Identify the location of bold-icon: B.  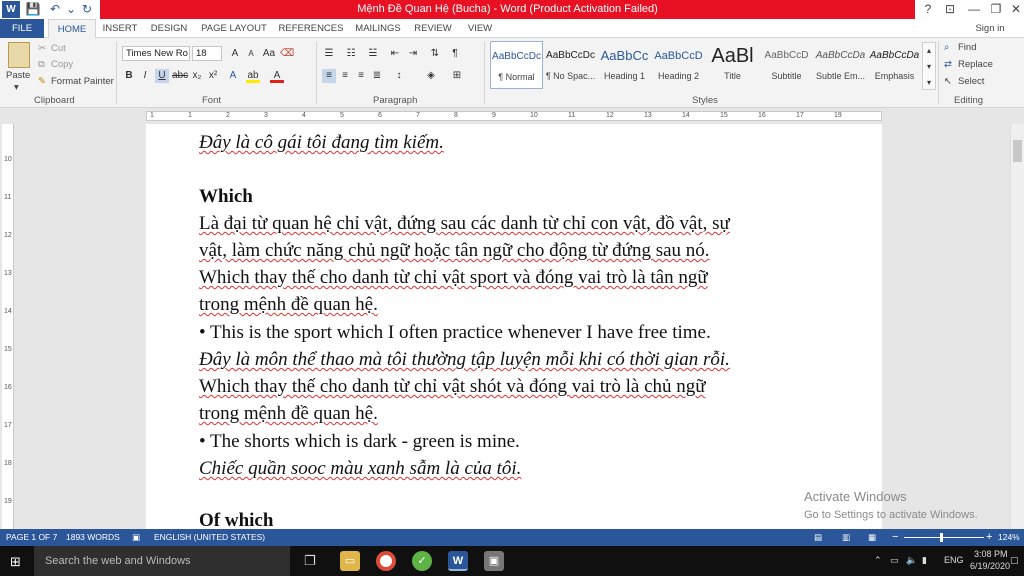
(129, 76).